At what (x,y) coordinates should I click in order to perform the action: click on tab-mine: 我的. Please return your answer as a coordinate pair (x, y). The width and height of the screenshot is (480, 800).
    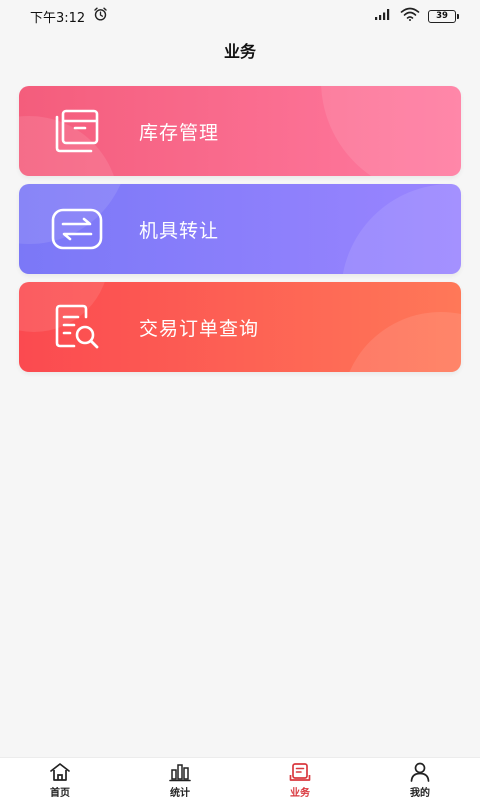
    Looking at the image, I should click on (420, 779).